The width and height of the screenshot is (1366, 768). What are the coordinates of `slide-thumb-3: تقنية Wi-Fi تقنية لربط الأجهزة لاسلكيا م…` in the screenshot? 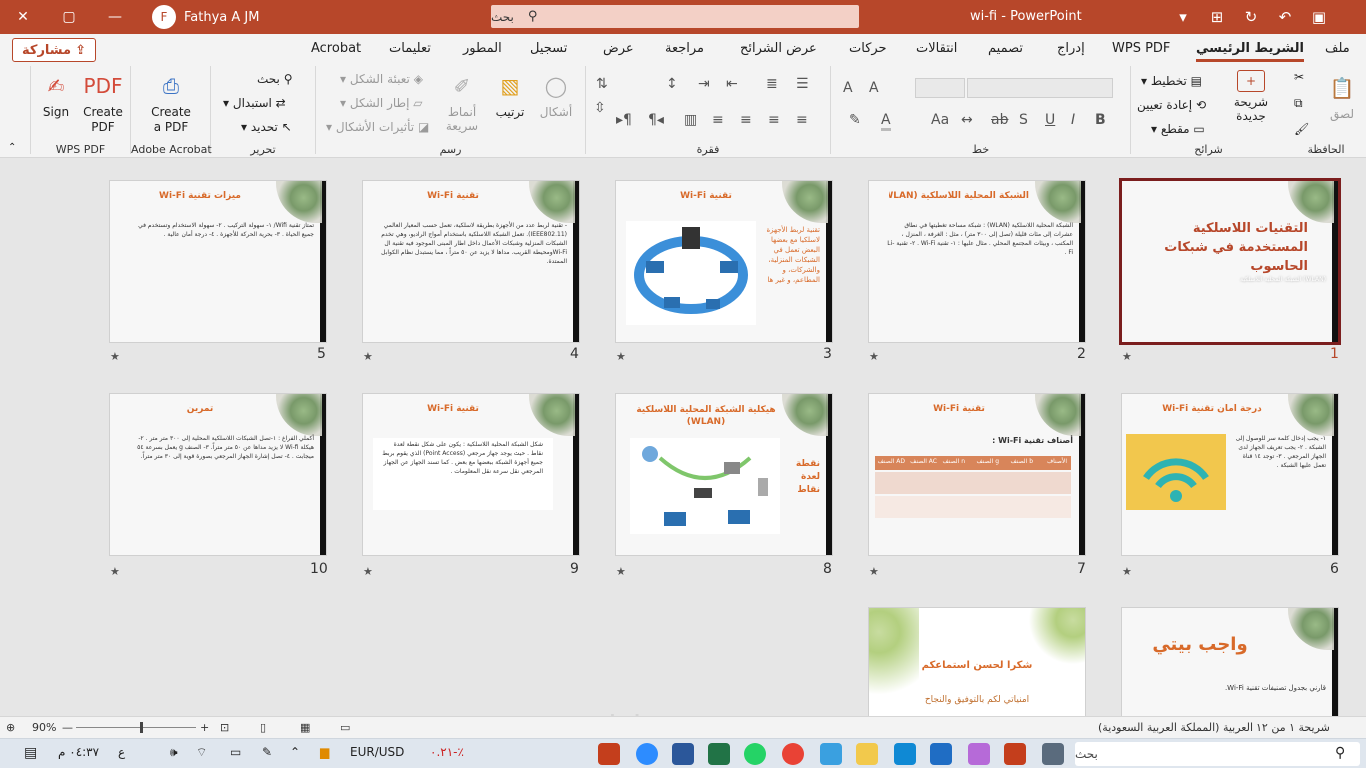 It's located at (724, 261).